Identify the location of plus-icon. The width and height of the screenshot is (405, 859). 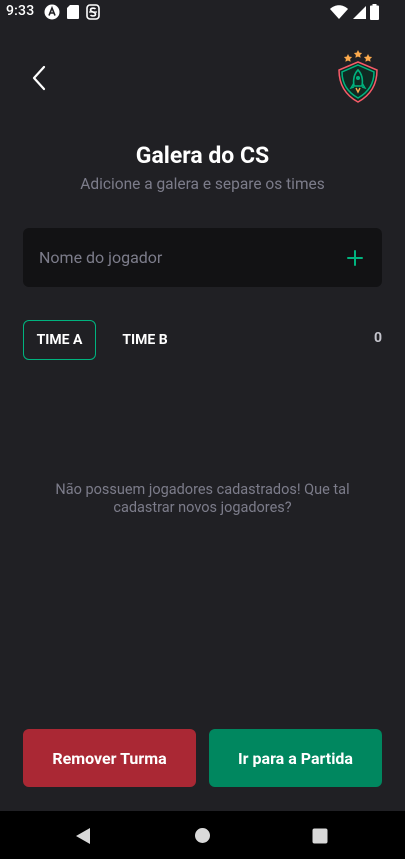
(355, 258).